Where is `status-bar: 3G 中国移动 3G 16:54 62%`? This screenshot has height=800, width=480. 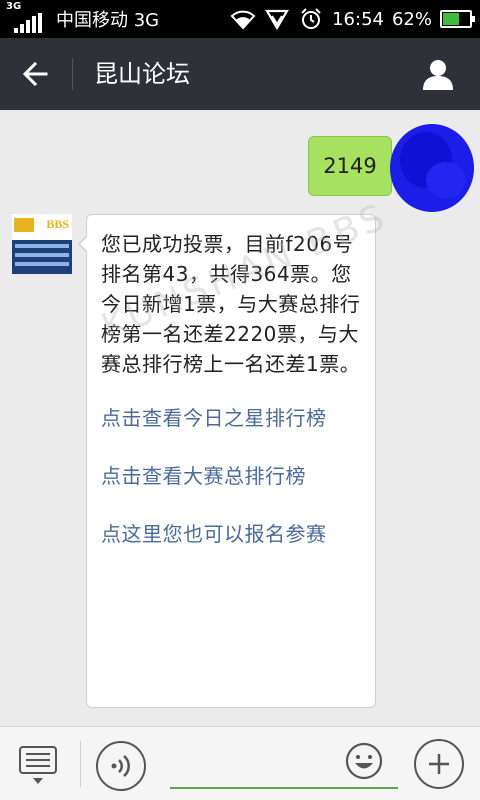 status-bar: 3G 中国移动 3G 16:54 62% is located at coordinates (240, 19).